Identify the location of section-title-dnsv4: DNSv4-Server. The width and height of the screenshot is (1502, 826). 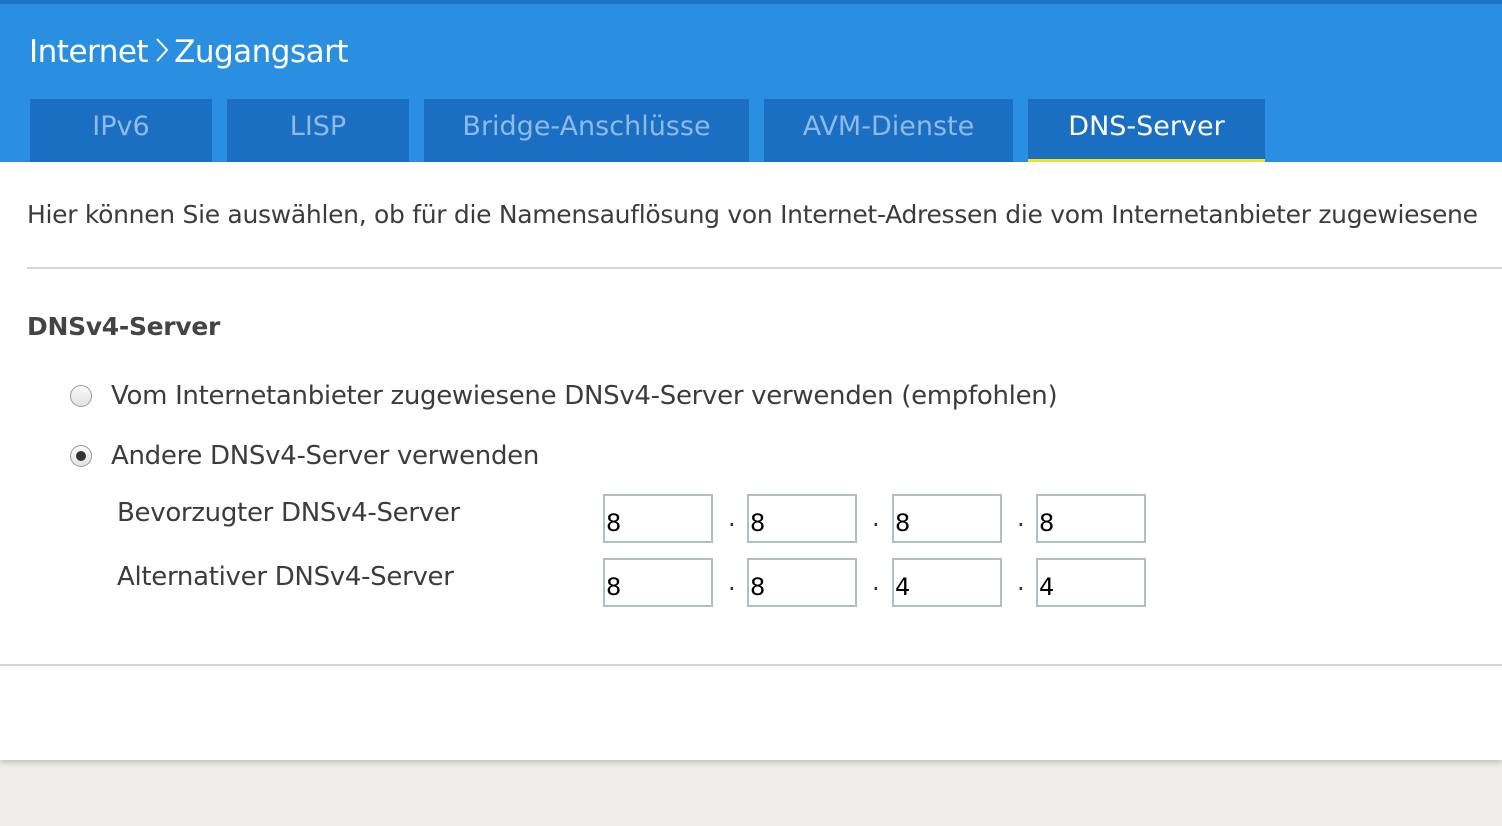
(124, 326).